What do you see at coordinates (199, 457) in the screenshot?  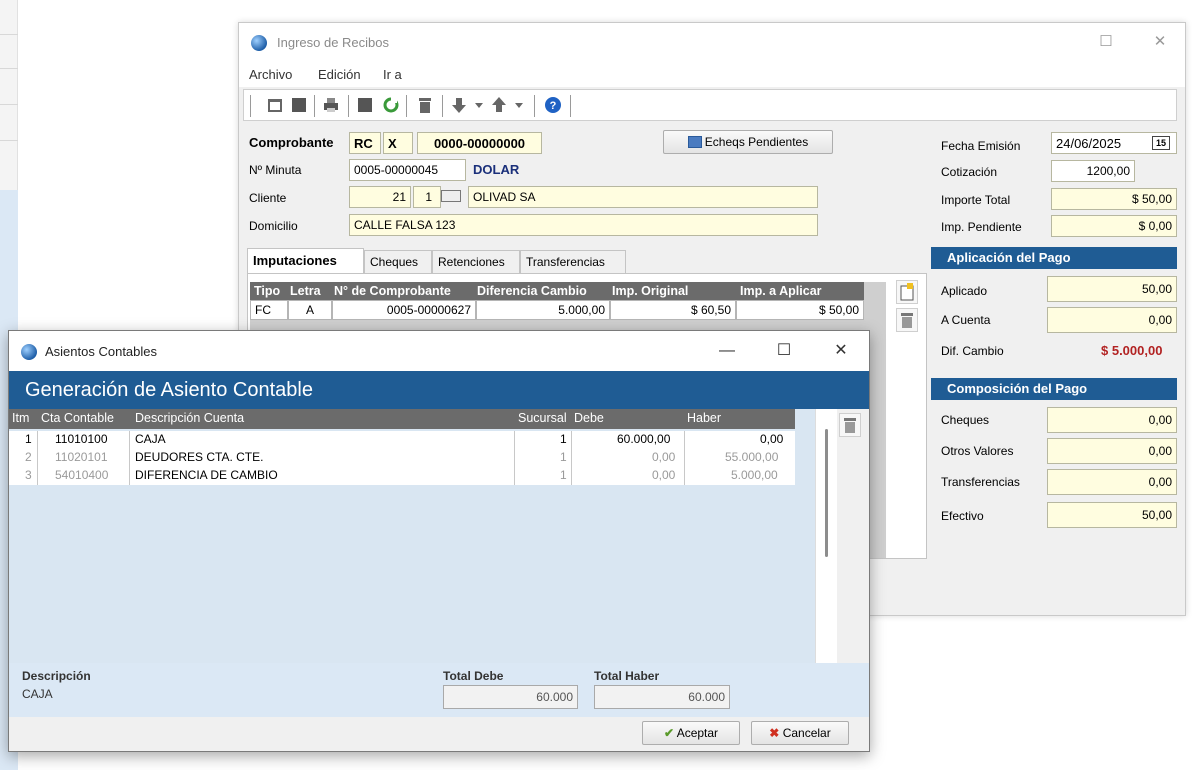 I see `row-desc: DEUDORES CTA. CTE.` at bounding box center [199, 457].